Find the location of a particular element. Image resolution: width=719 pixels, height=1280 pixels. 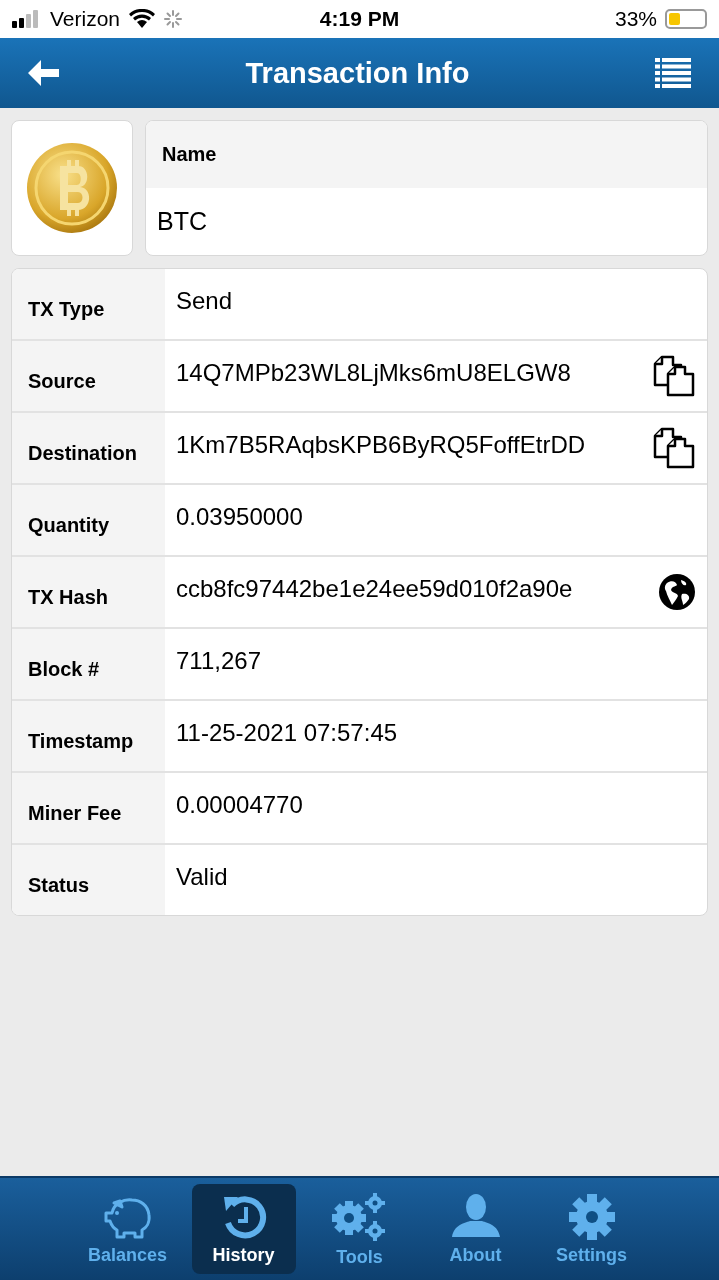

field-label: Source is located at coordinates (62, 381).